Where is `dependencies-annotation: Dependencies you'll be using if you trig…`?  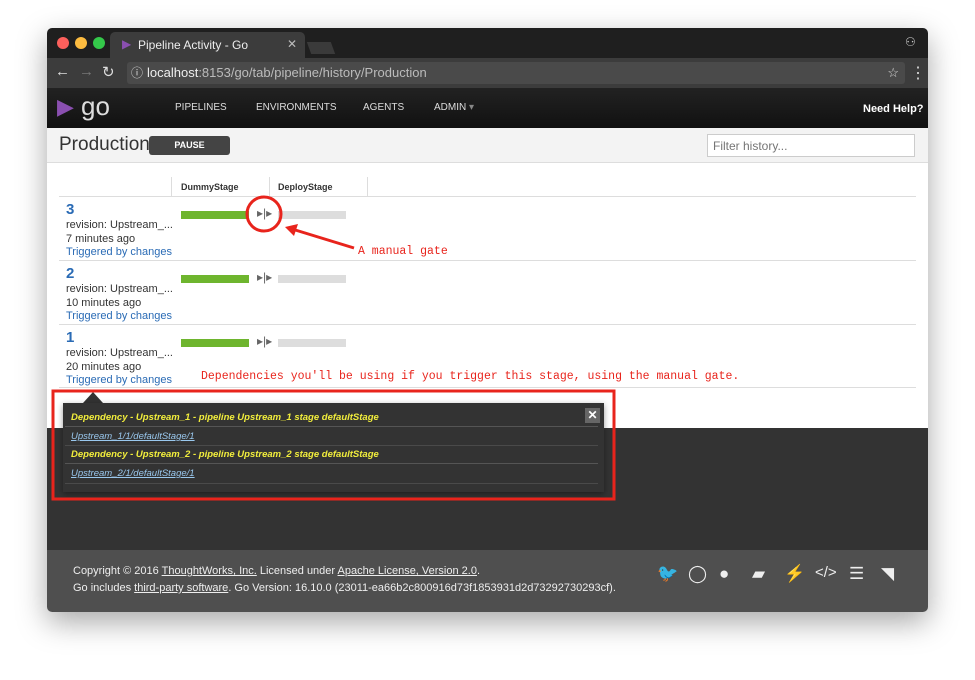
dependencies-annotation: Dependencies you'll be using if you trig… is located at coordinates (470, 376).